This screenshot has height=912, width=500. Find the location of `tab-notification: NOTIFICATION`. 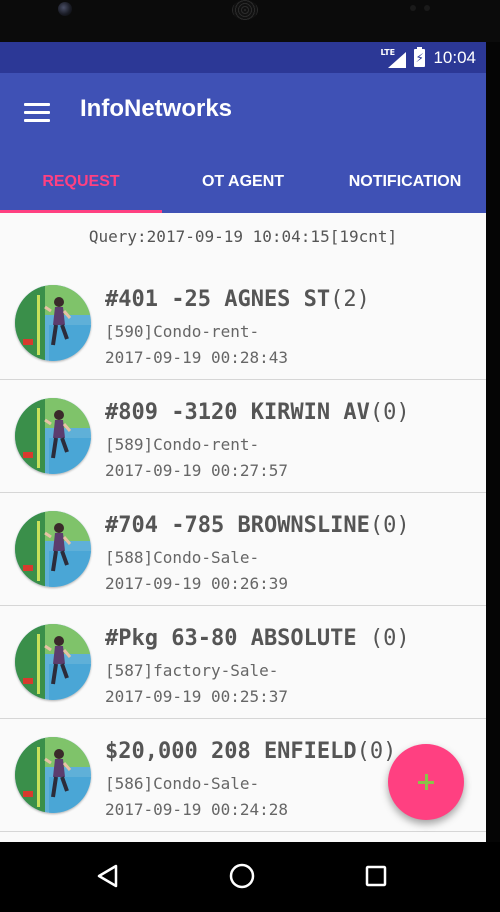

tab-notification: NOTIFICATION is located at coordinates (405, 182).